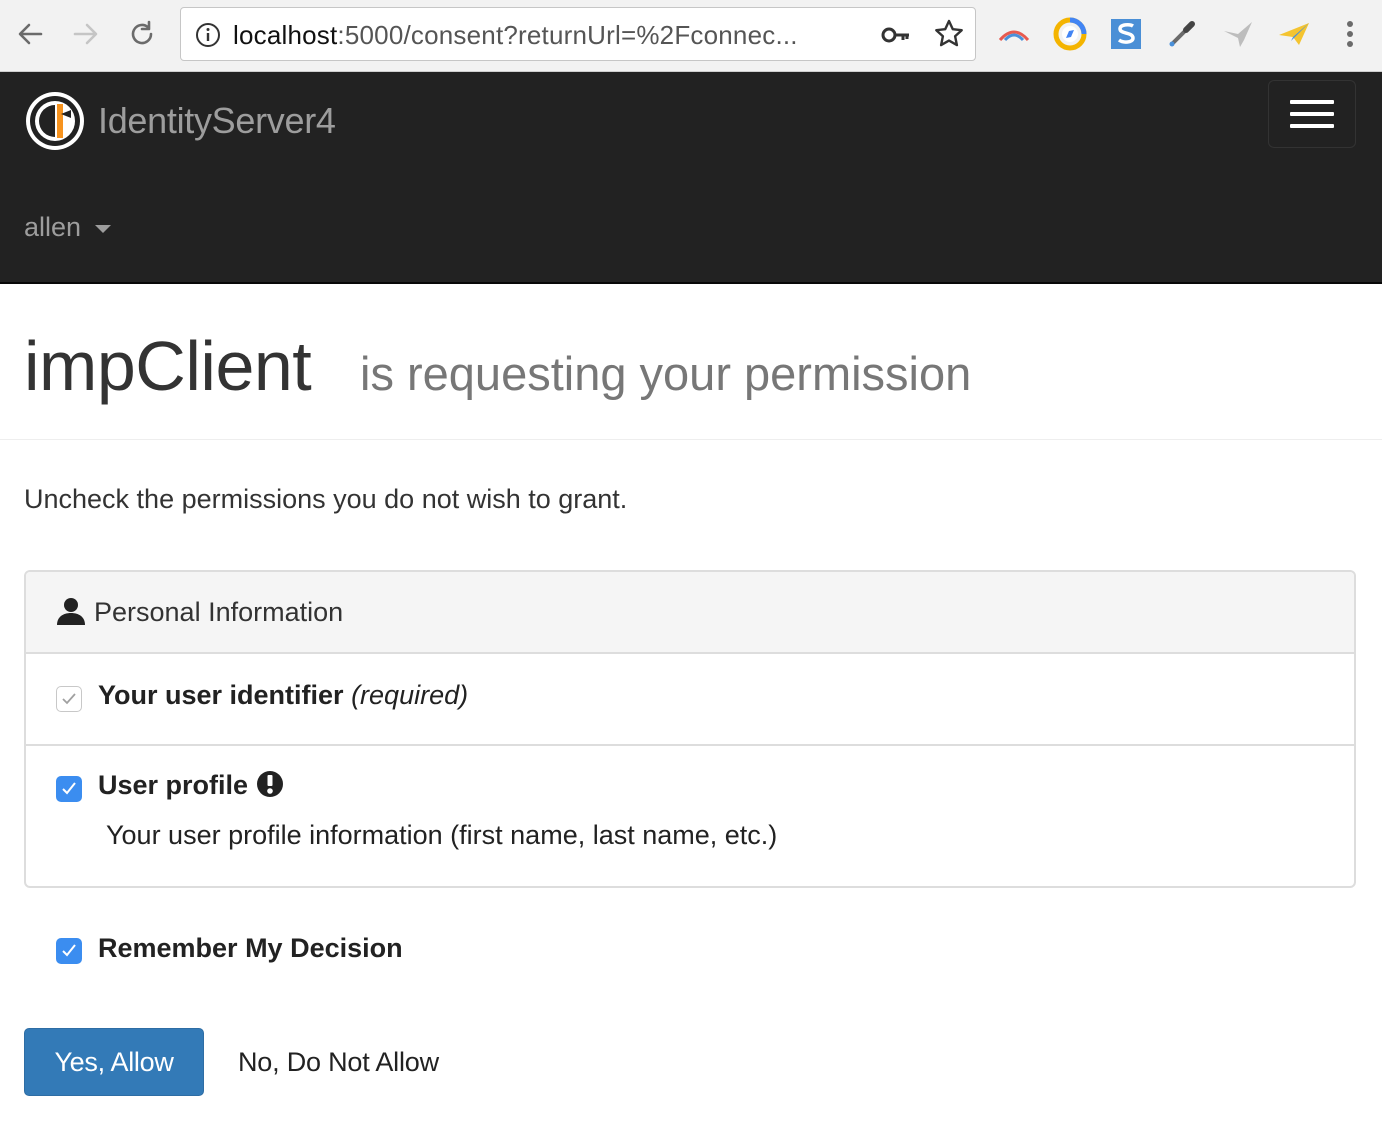 This screenshot has height=1124, width=1382. Describe the element at coordinates (690, 700) in the screenshot. I see `scope-item-openid: Your user identifier (required)` at that location.